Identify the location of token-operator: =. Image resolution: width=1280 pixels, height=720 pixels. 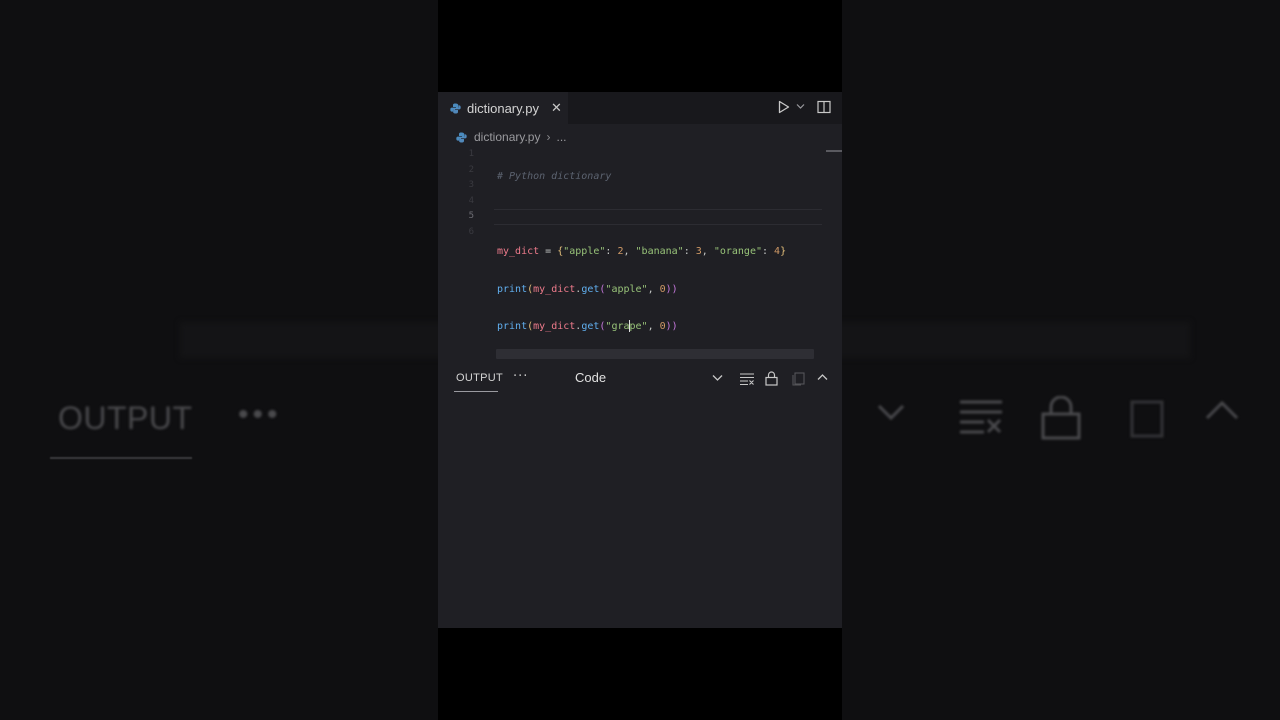
(548, 252).